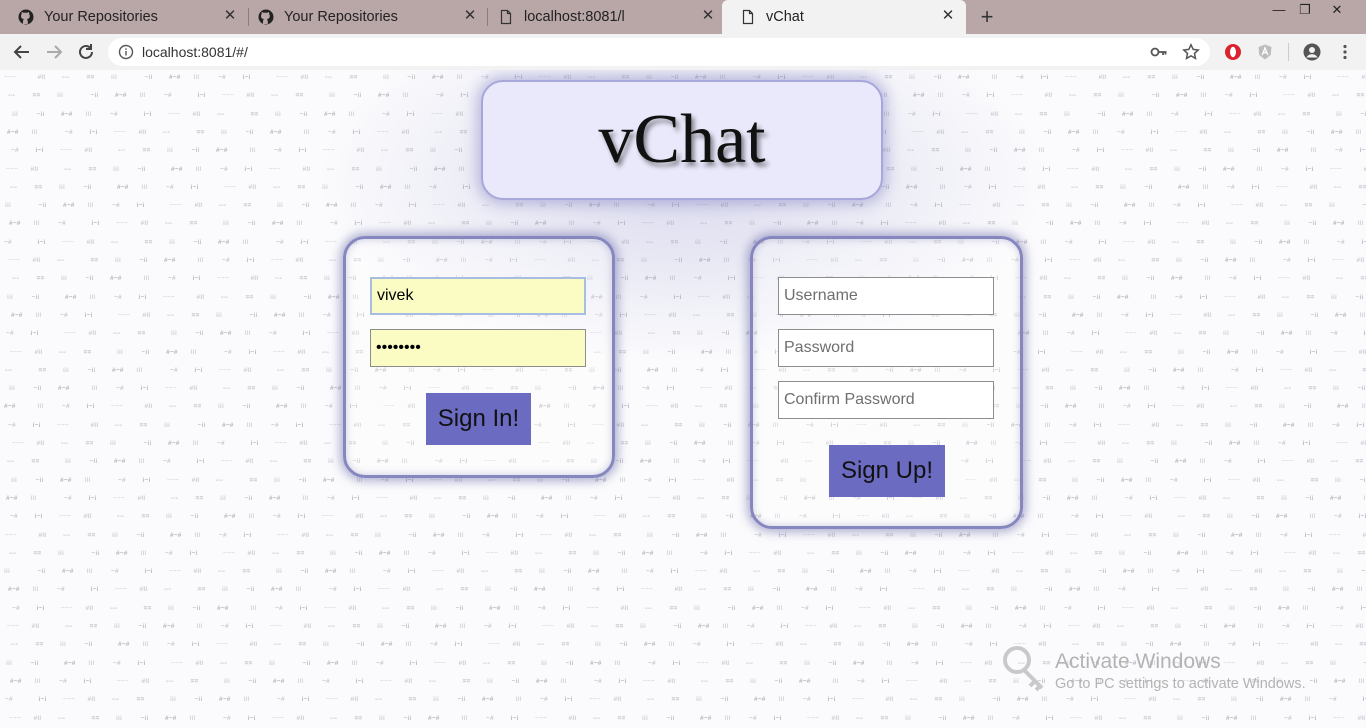 Image resolution: width=1366 pixels, height=728 pixels. I want to click on signup-password-input, so click(886, 348).